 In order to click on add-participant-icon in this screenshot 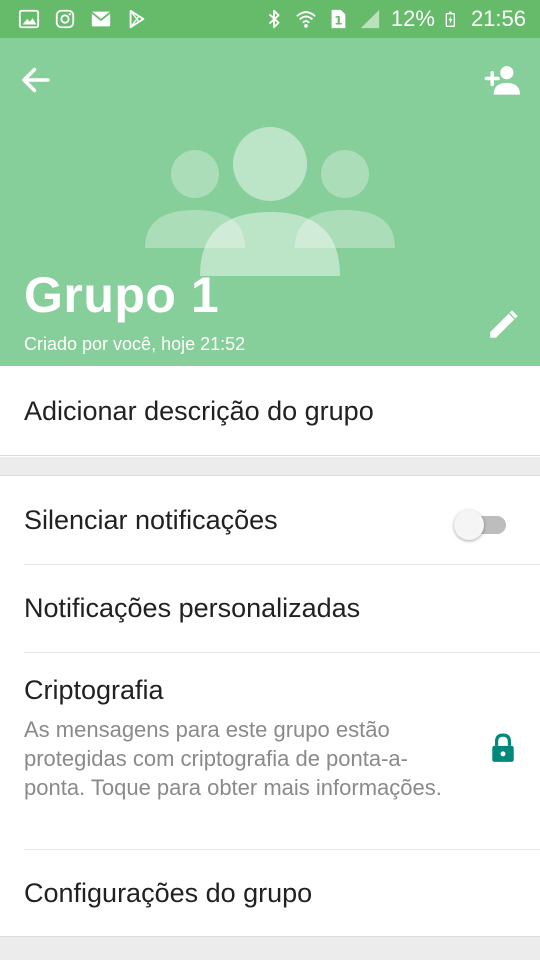, I will do `click(501, 80)`.